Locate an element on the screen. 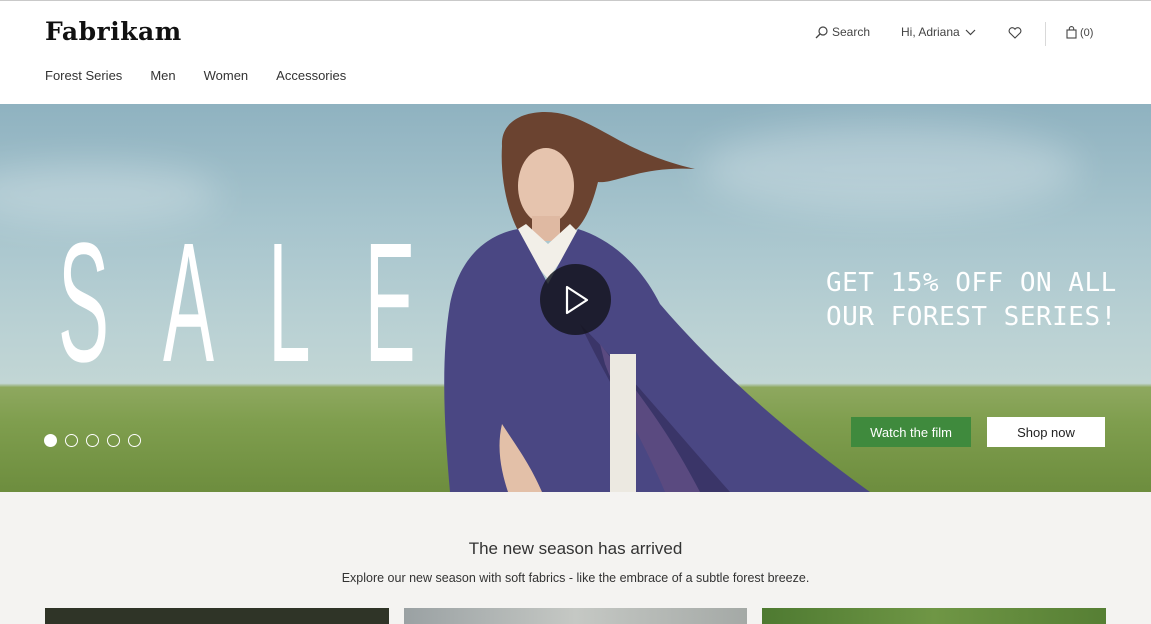 The image size is (1151, 624). promo-line-2: OUR FOREST SERIES! is located at coordinates (971, 317).